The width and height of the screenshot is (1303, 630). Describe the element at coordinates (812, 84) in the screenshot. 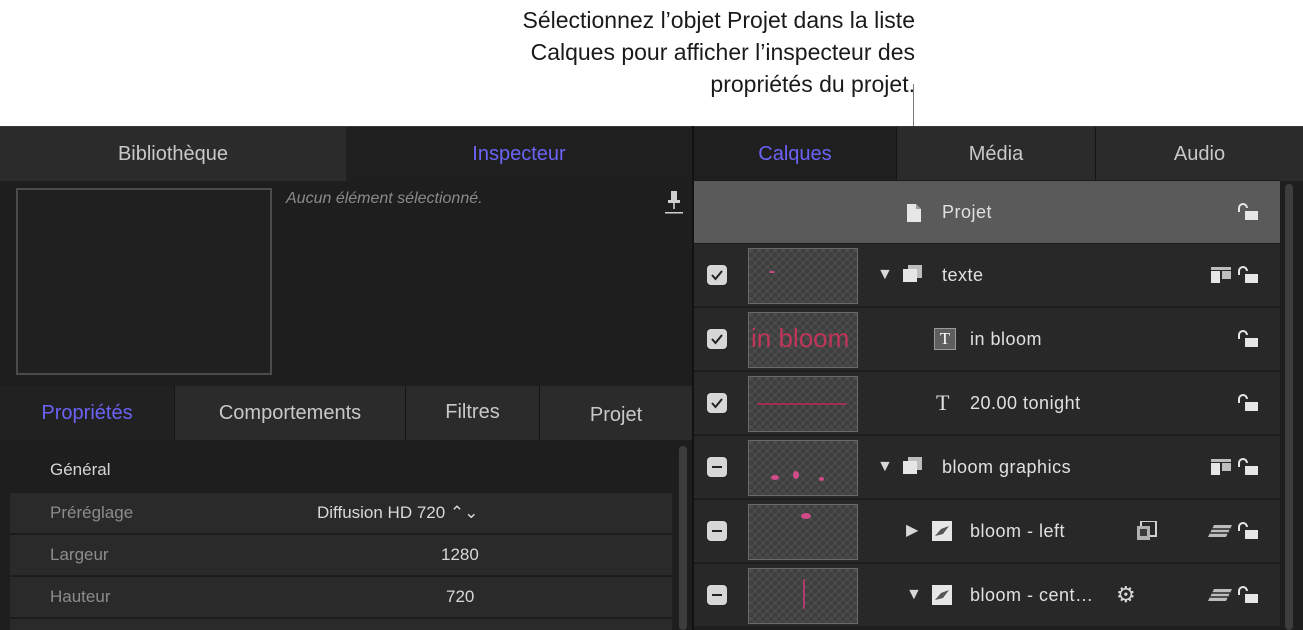

I see `callout-line-3: propriétés du projet.` at that location.